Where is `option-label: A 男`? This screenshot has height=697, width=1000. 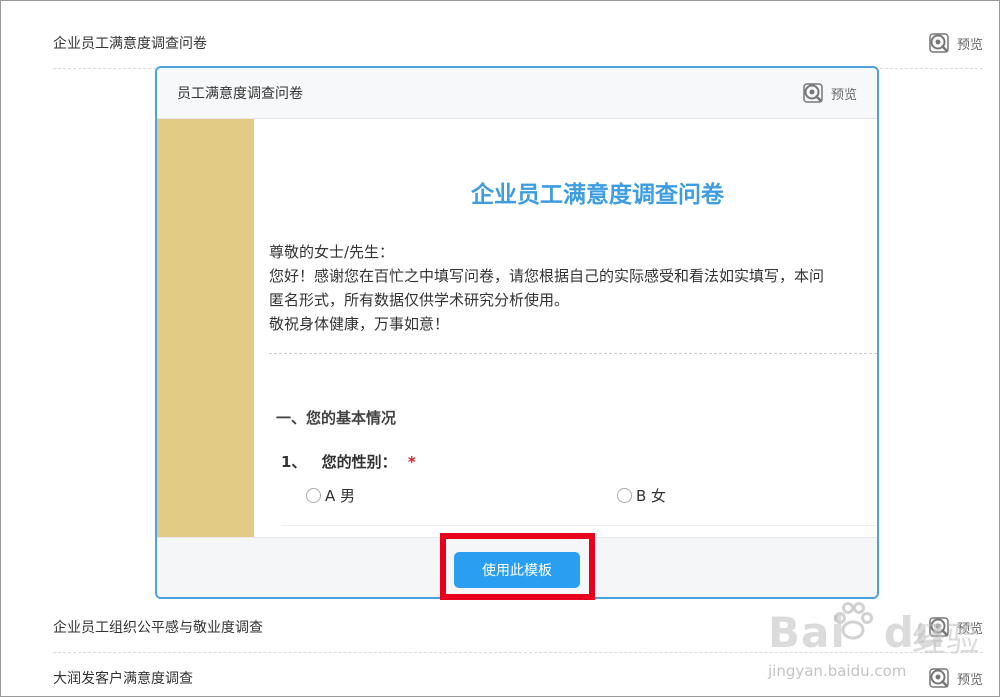 option-label: A 男 is located at coordinates (340, 496).